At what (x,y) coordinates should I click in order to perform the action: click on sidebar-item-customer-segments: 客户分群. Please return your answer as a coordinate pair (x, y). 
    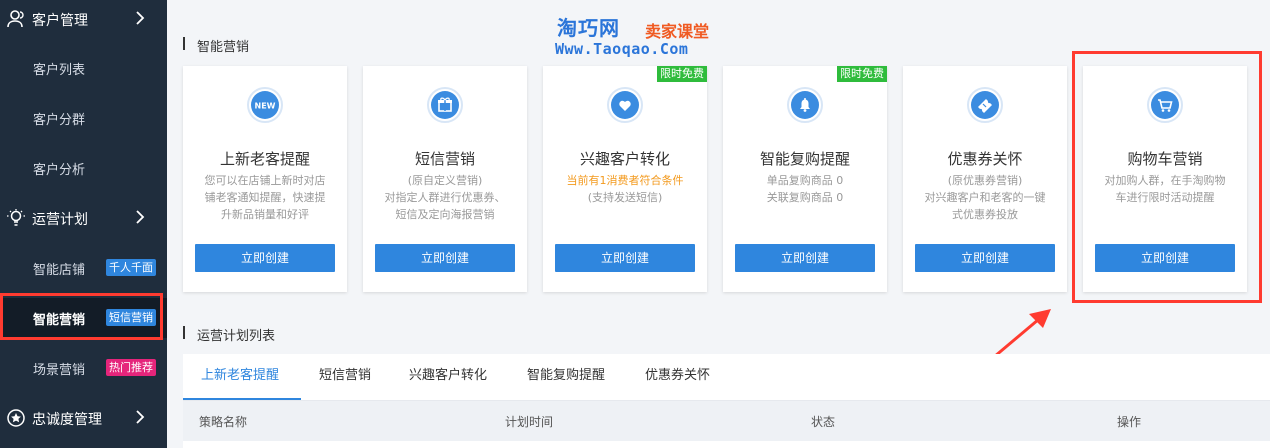
    Looking at the image, I should click on (83, 118).